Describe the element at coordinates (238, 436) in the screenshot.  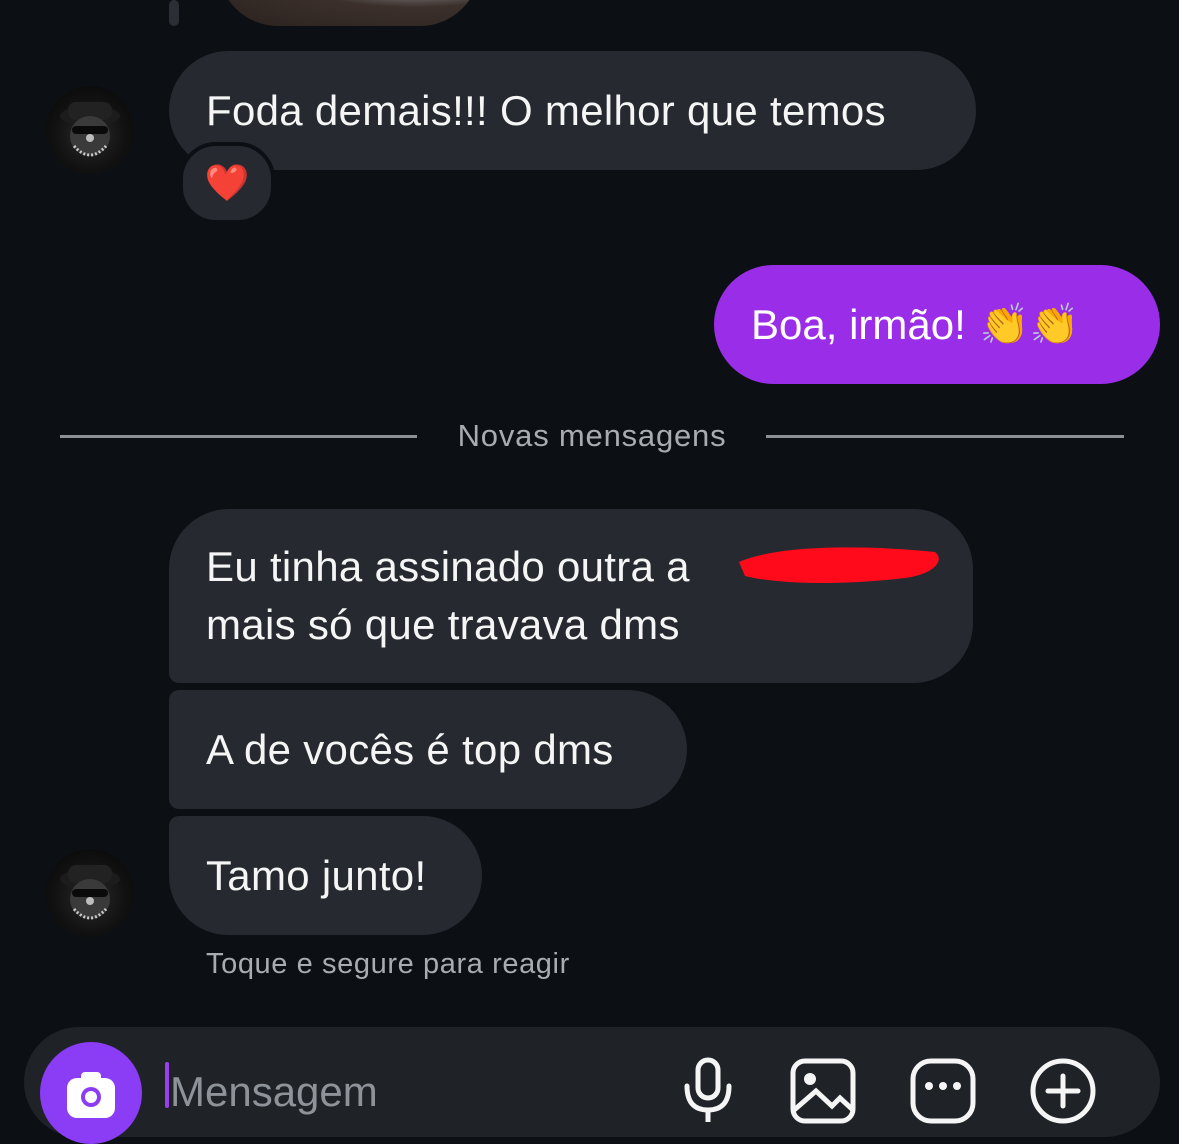
I see `divider-line-left` at that location.